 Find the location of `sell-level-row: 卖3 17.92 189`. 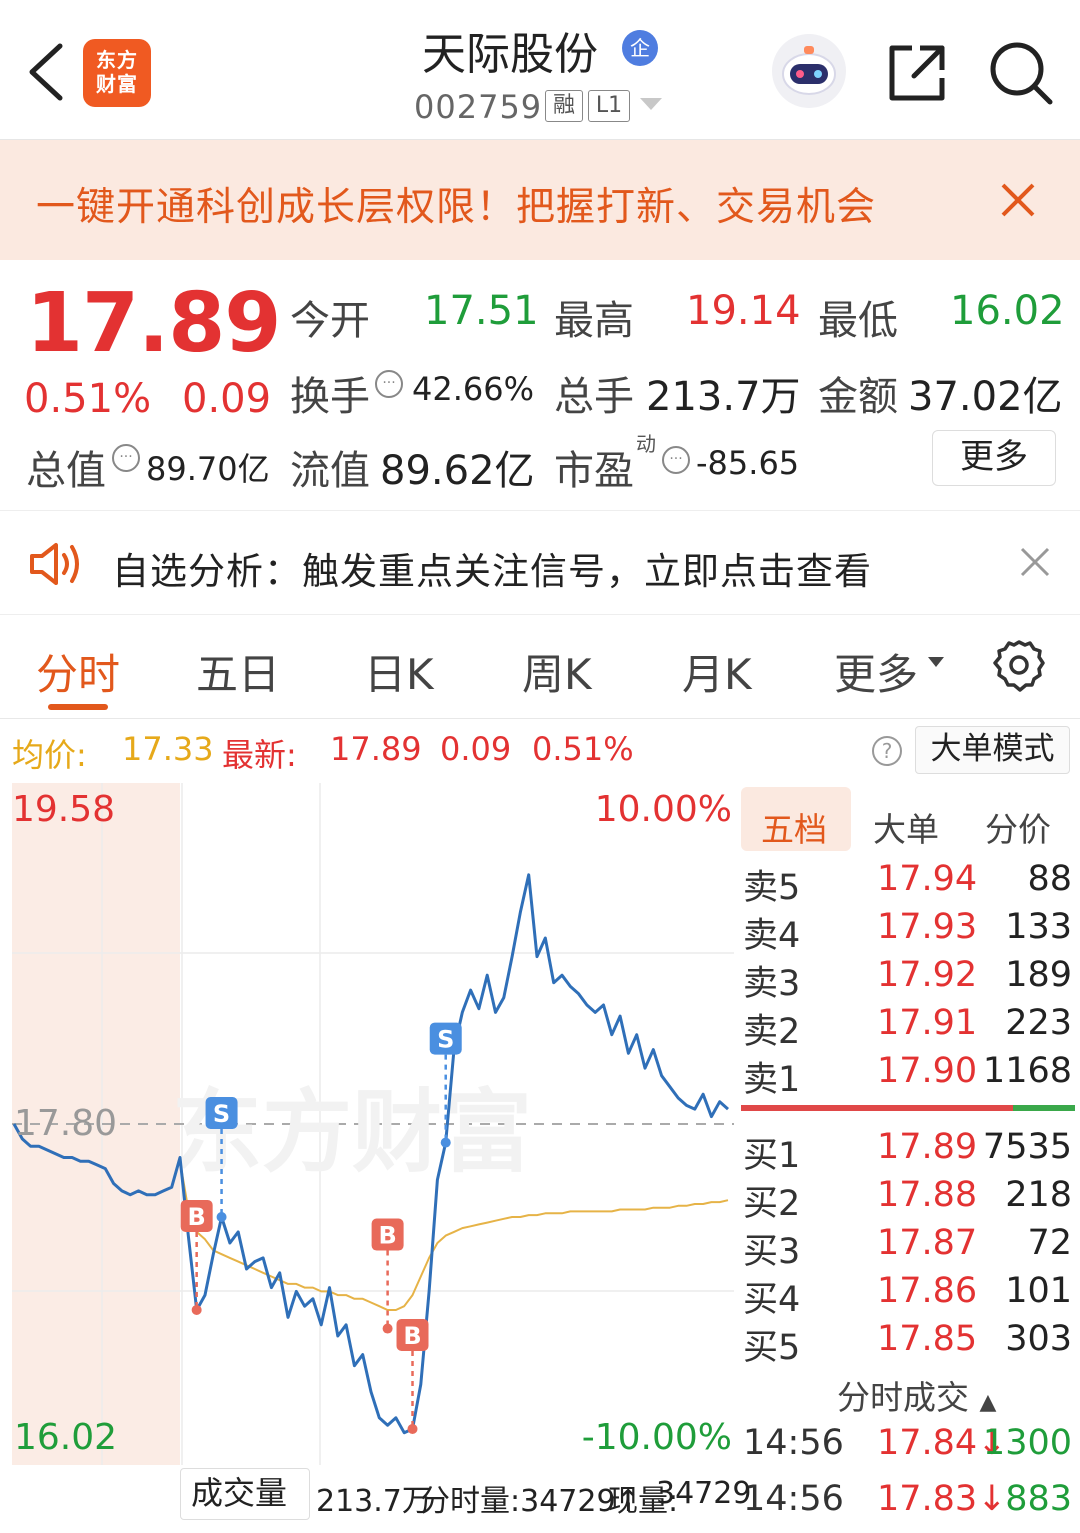

sell-level-row: 卖3 17.92 189 is located at coordinates (908, 978).